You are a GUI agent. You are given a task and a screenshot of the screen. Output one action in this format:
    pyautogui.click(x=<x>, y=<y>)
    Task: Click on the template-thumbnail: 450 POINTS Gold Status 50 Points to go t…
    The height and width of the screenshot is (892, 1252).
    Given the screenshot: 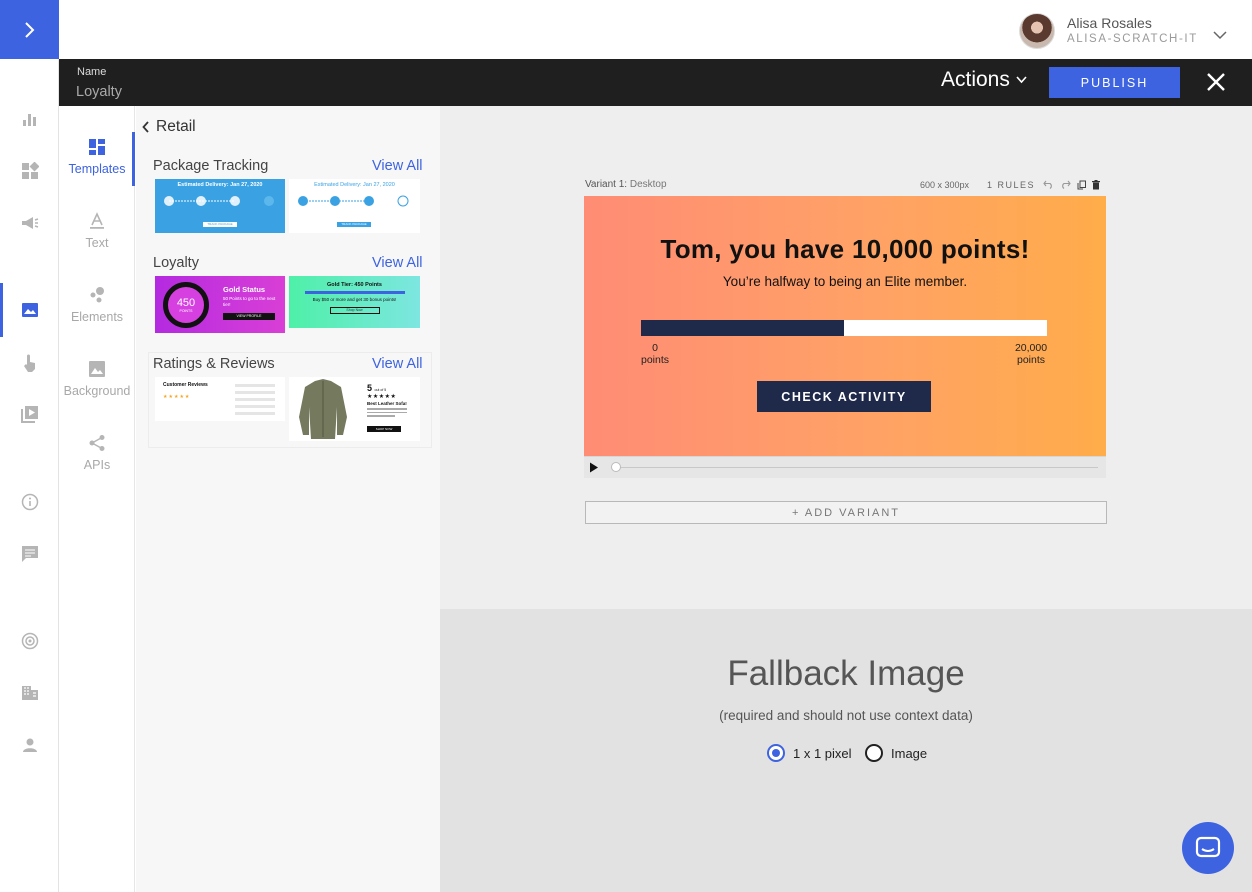 What is the action you would take?
    pyautogui.click(x=220, y=304)
    